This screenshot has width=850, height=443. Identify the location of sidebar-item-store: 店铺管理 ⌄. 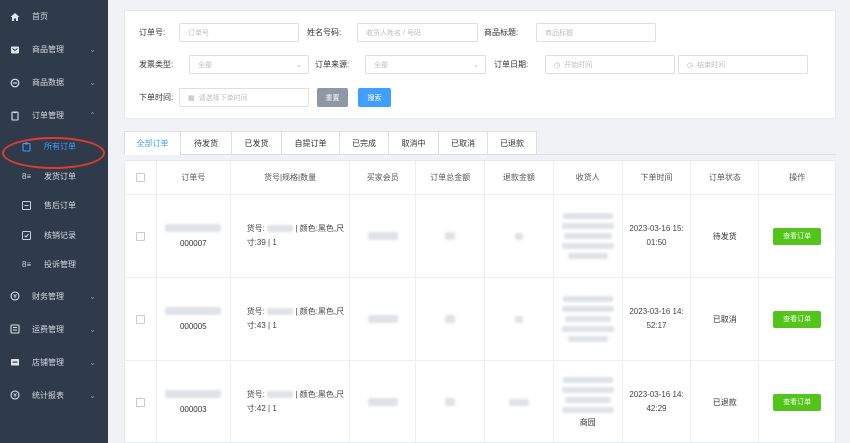
(54, 362).